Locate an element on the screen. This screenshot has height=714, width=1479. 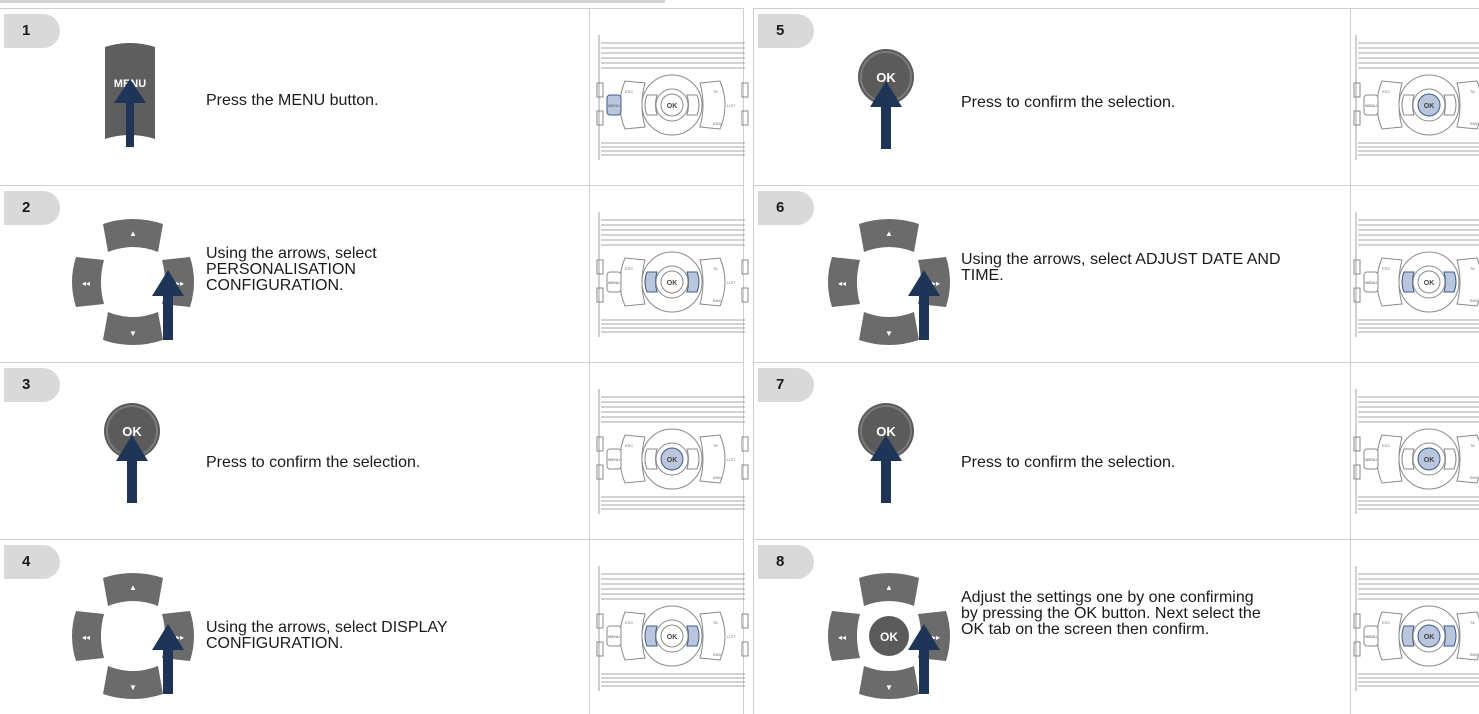
step-number: 8 is located at coordinates (786, 562).